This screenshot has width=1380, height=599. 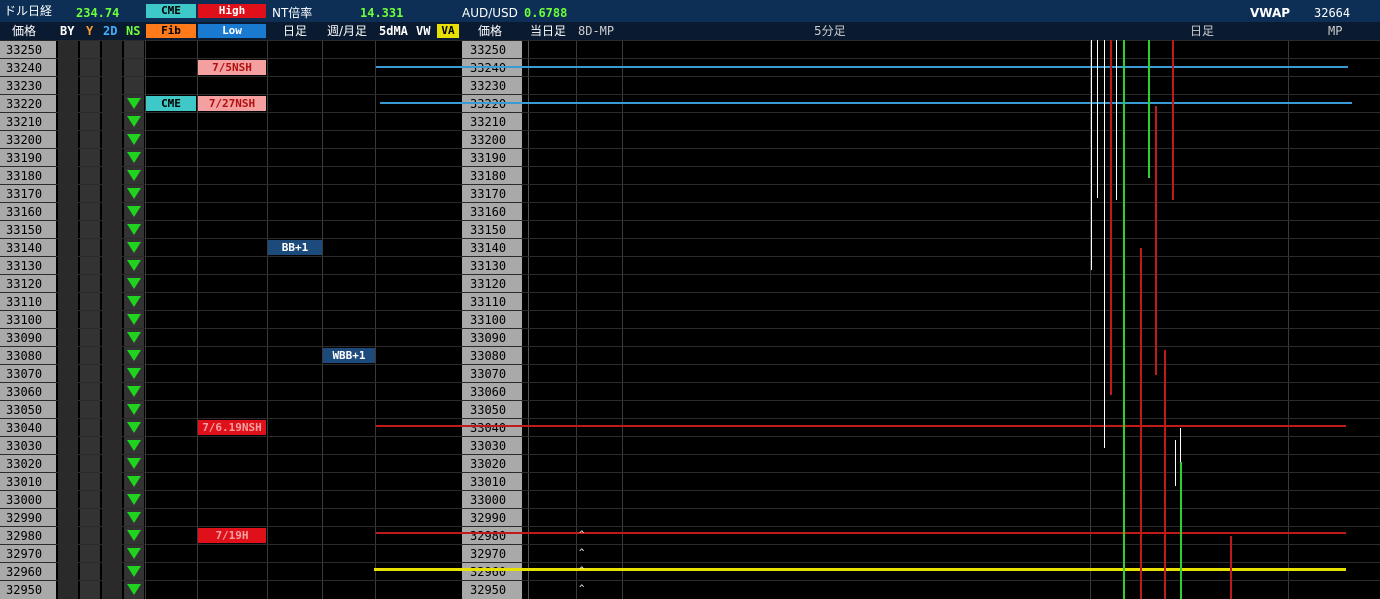 I want to click on price-cell: 33250, so click(x=24, y=50).